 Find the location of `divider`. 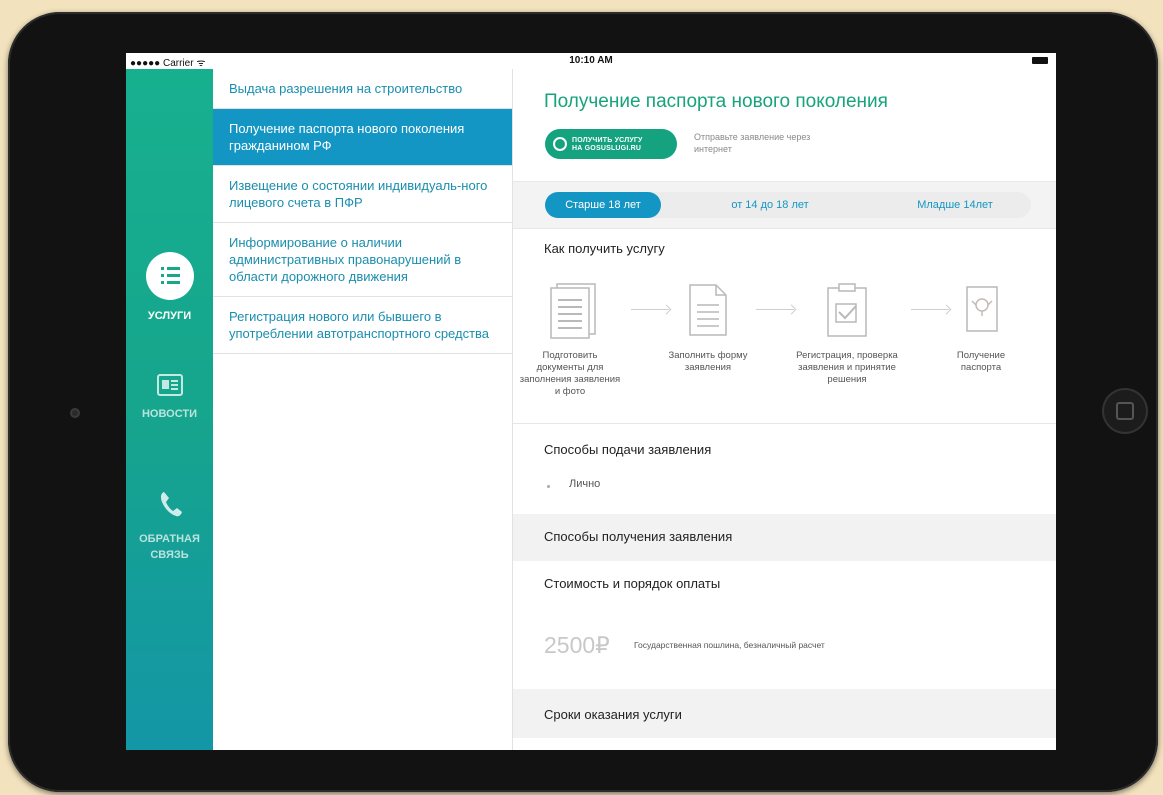

divider is located at coordinates (784, 423).